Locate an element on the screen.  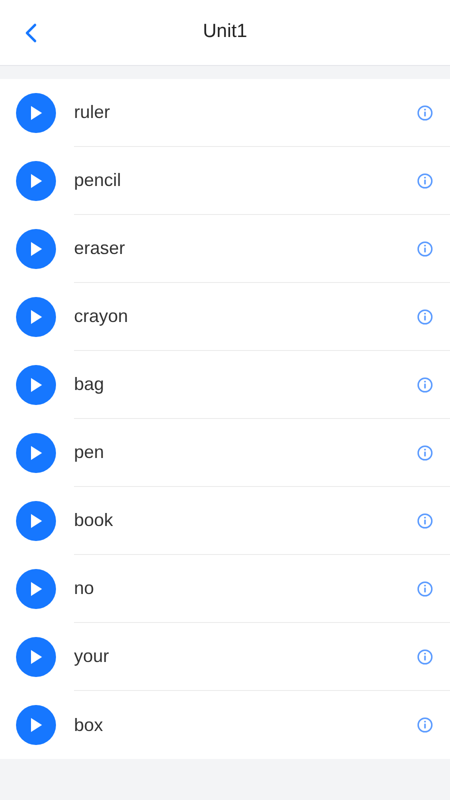
word-label: book is located at coordinates (94, 520).